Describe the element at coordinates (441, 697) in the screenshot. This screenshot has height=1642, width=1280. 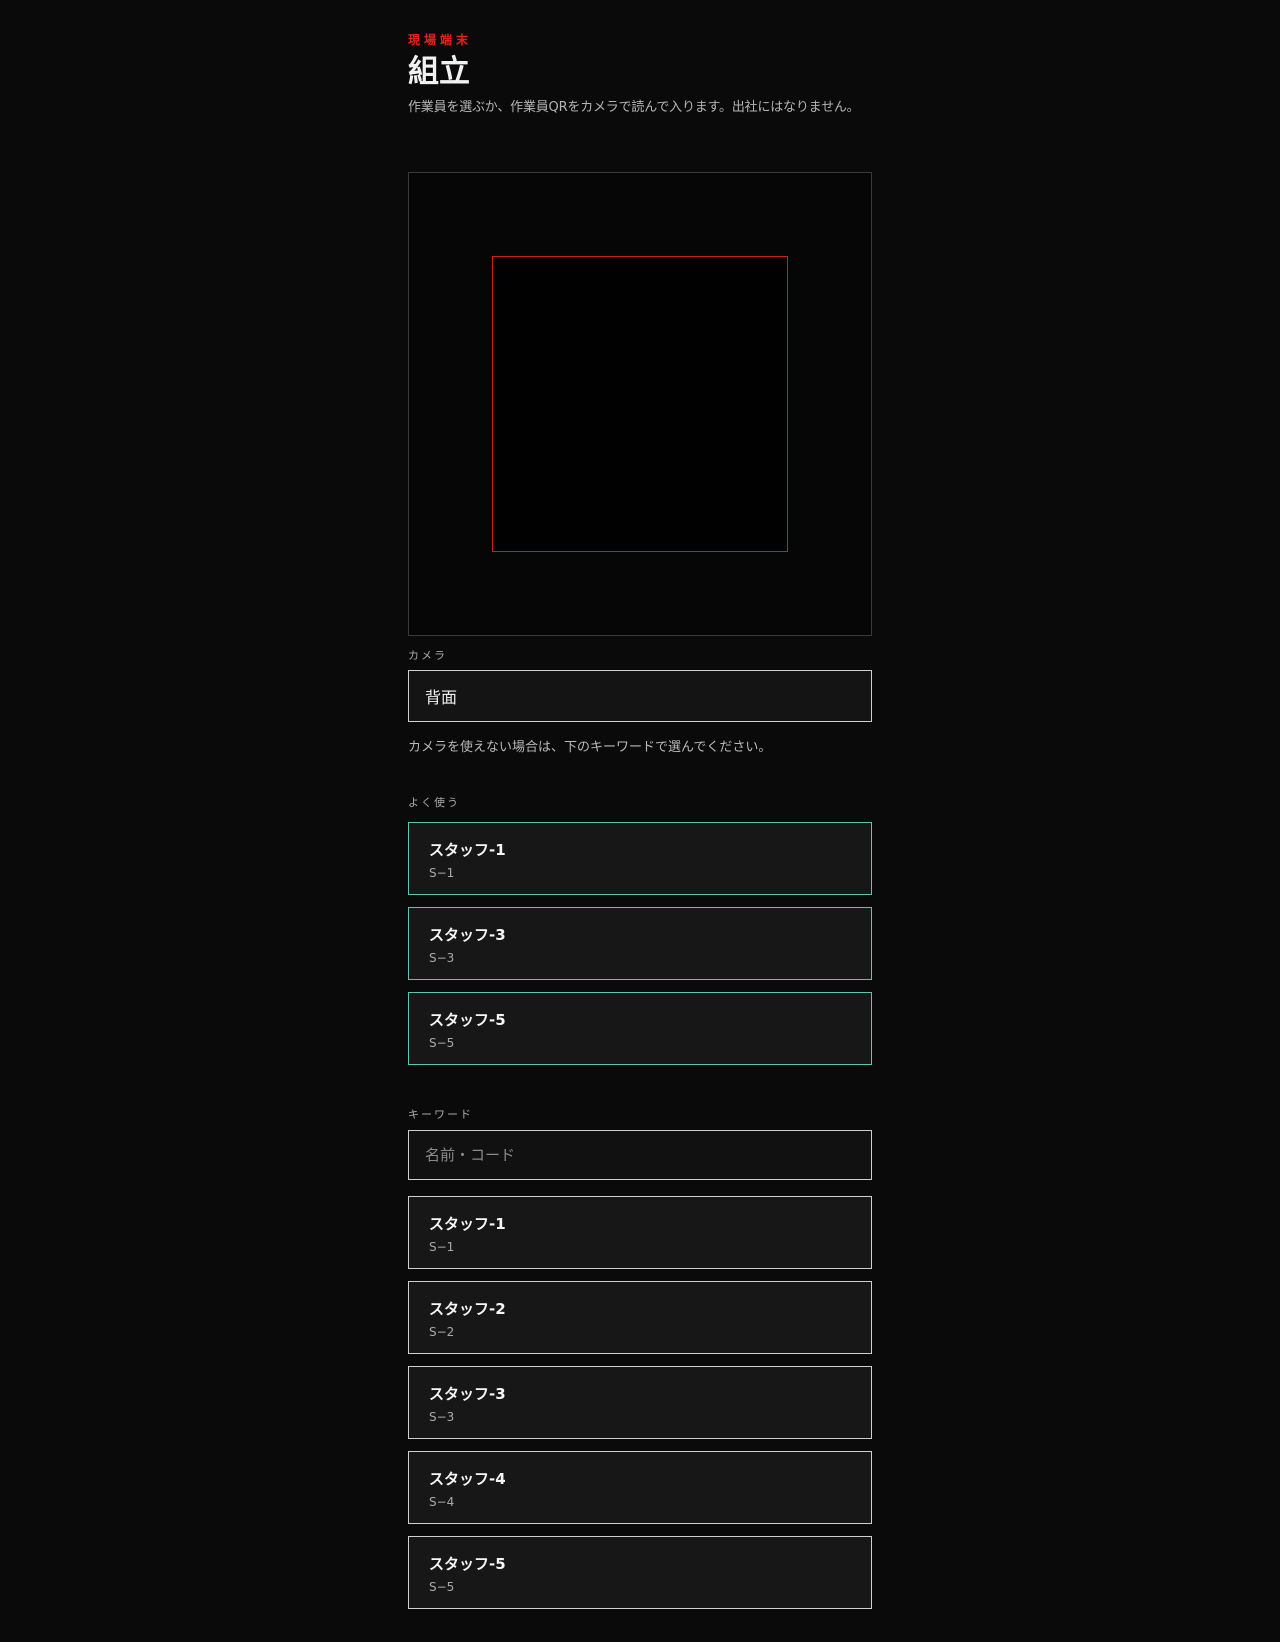
I see `camera-select-value: 背面` at that location.